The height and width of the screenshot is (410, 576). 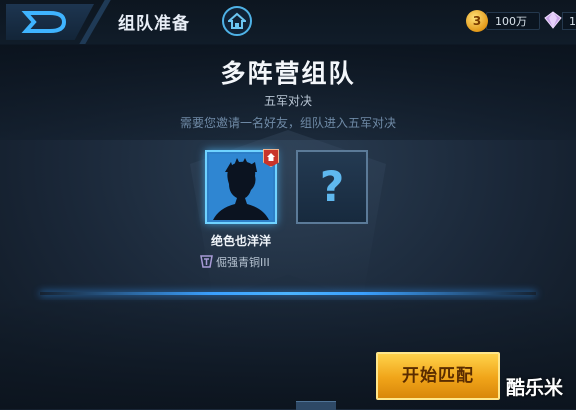 I want to click on gold-coin-icon: 3, so click(x=477, y=21).